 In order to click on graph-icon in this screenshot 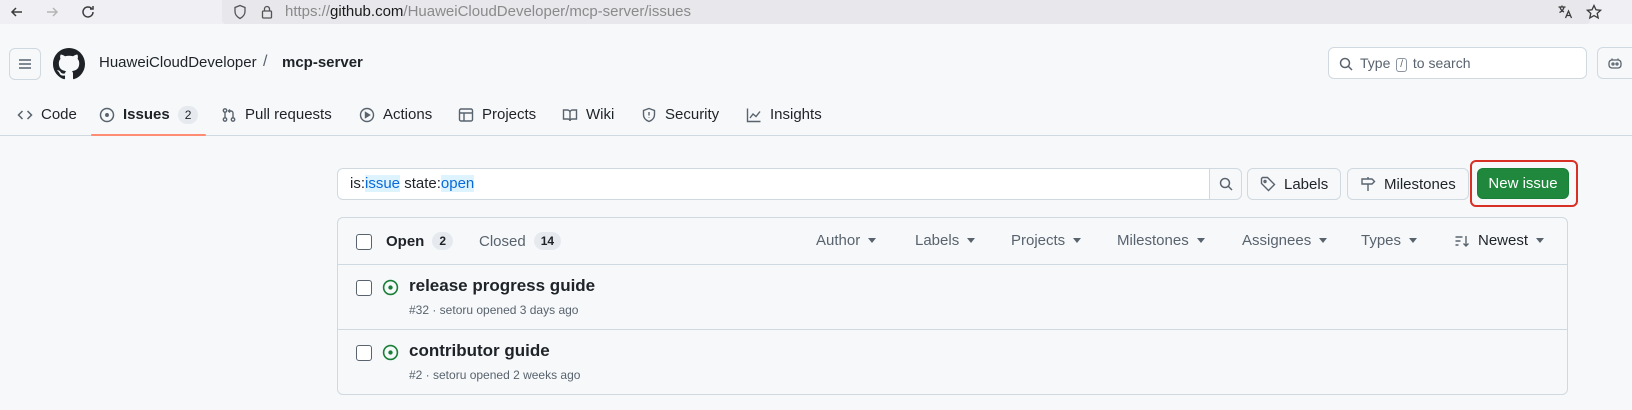, I will do `click(753, 115)`.